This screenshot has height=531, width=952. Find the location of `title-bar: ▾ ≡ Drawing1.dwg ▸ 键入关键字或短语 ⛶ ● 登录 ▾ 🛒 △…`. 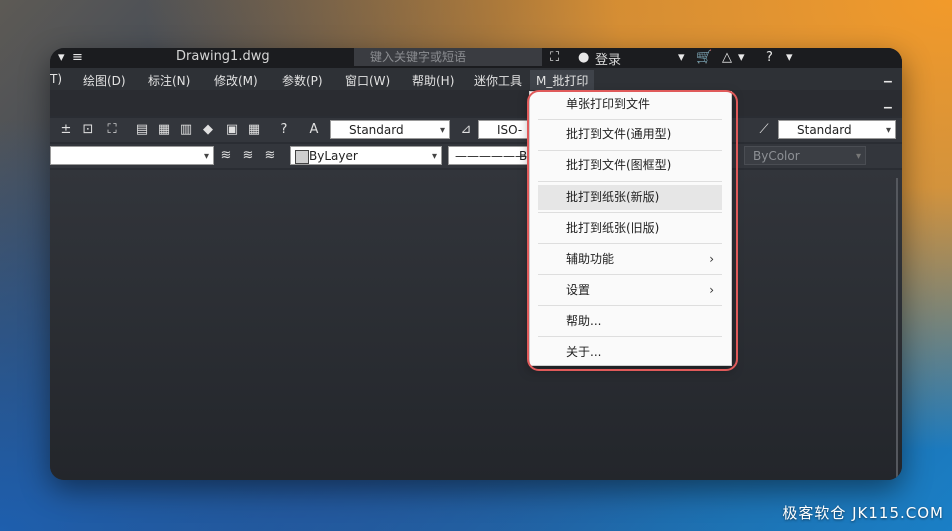

title-bar: ▾ ≡ Drawing1.dwg ▸ 键入关键字或短语 ⛶ ● 登录 ▾ 🛒 △… is located at coordinates (476, 58).